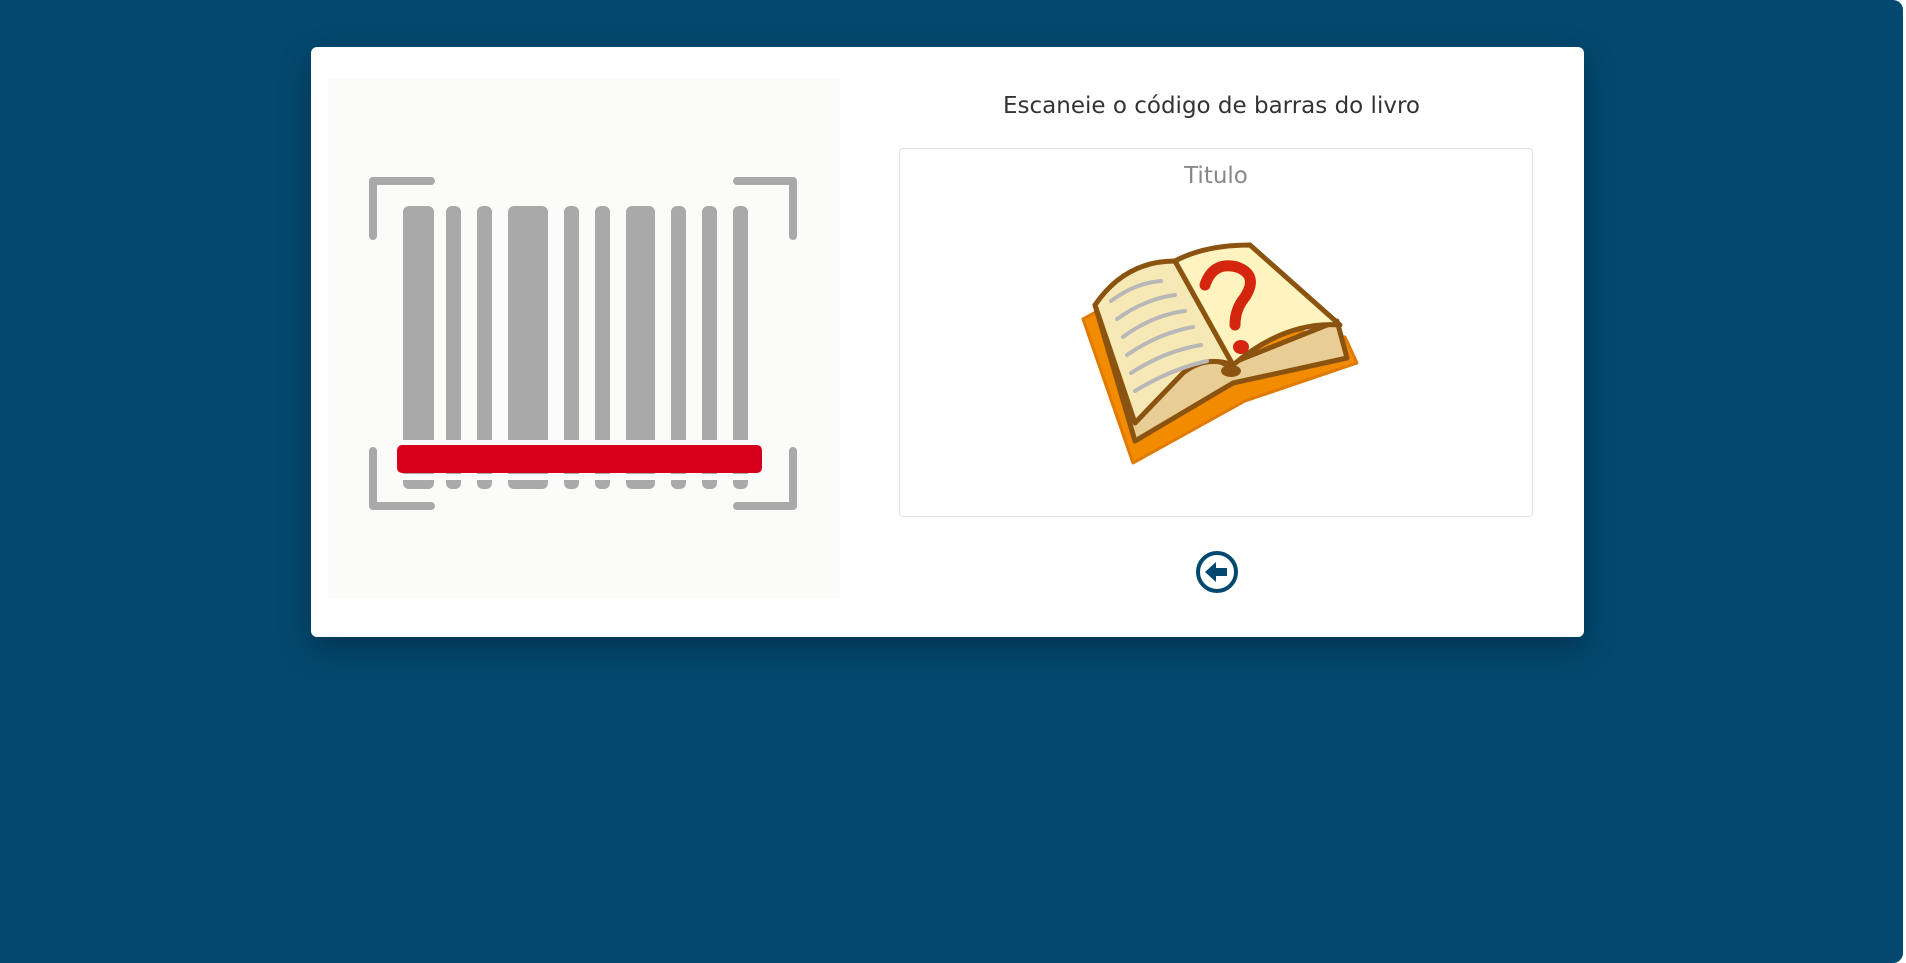 Image resolution: width=1906 pixels, height=963 pixels. I want to click on back-button, so click(1217, 572).